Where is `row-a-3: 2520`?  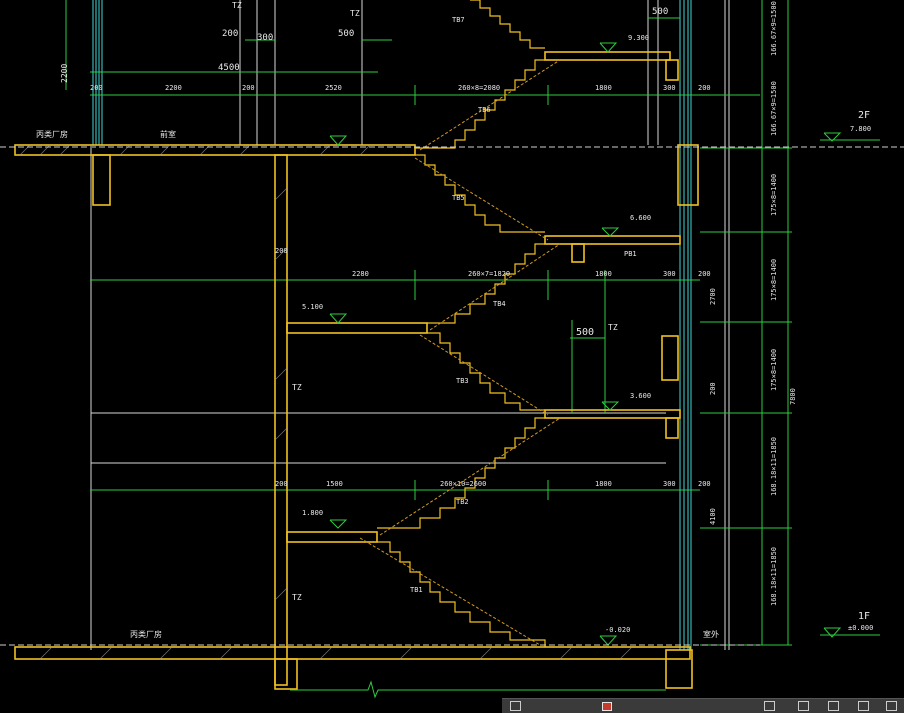
row-a-3: 2520 is located at coordinates (333, 88).